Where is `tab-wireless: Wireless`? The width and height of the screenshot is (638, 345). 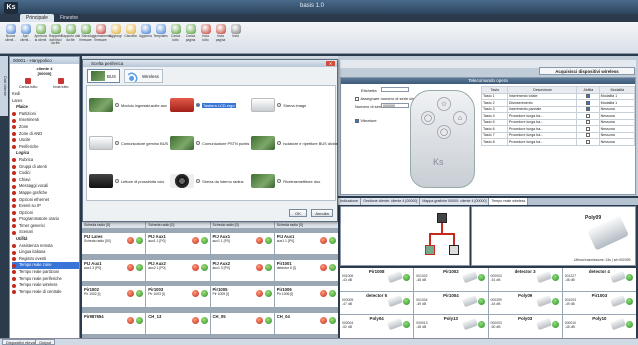 tab-wireless: Wireless is located at coordinates (143, 76).